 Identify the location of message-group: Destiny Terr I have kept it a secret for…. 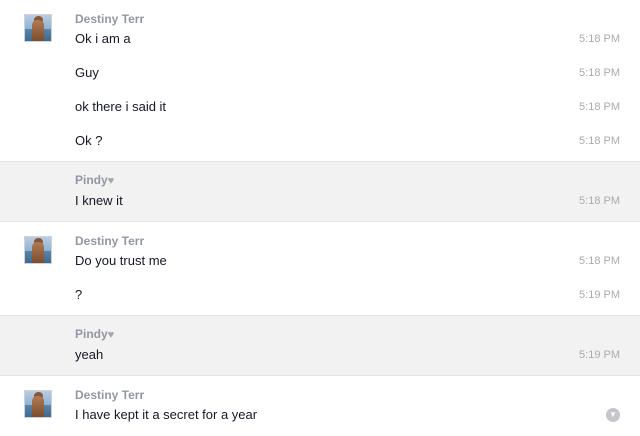
(320, 406).